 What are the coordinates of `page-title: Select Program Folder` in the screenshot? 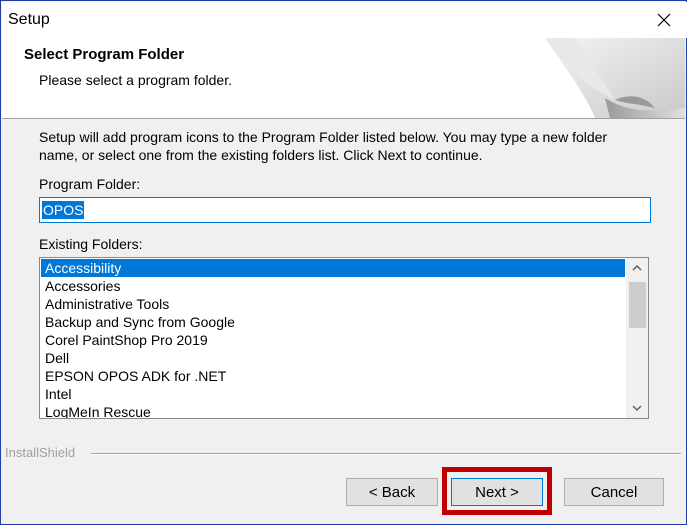 It's located at (104, 54).